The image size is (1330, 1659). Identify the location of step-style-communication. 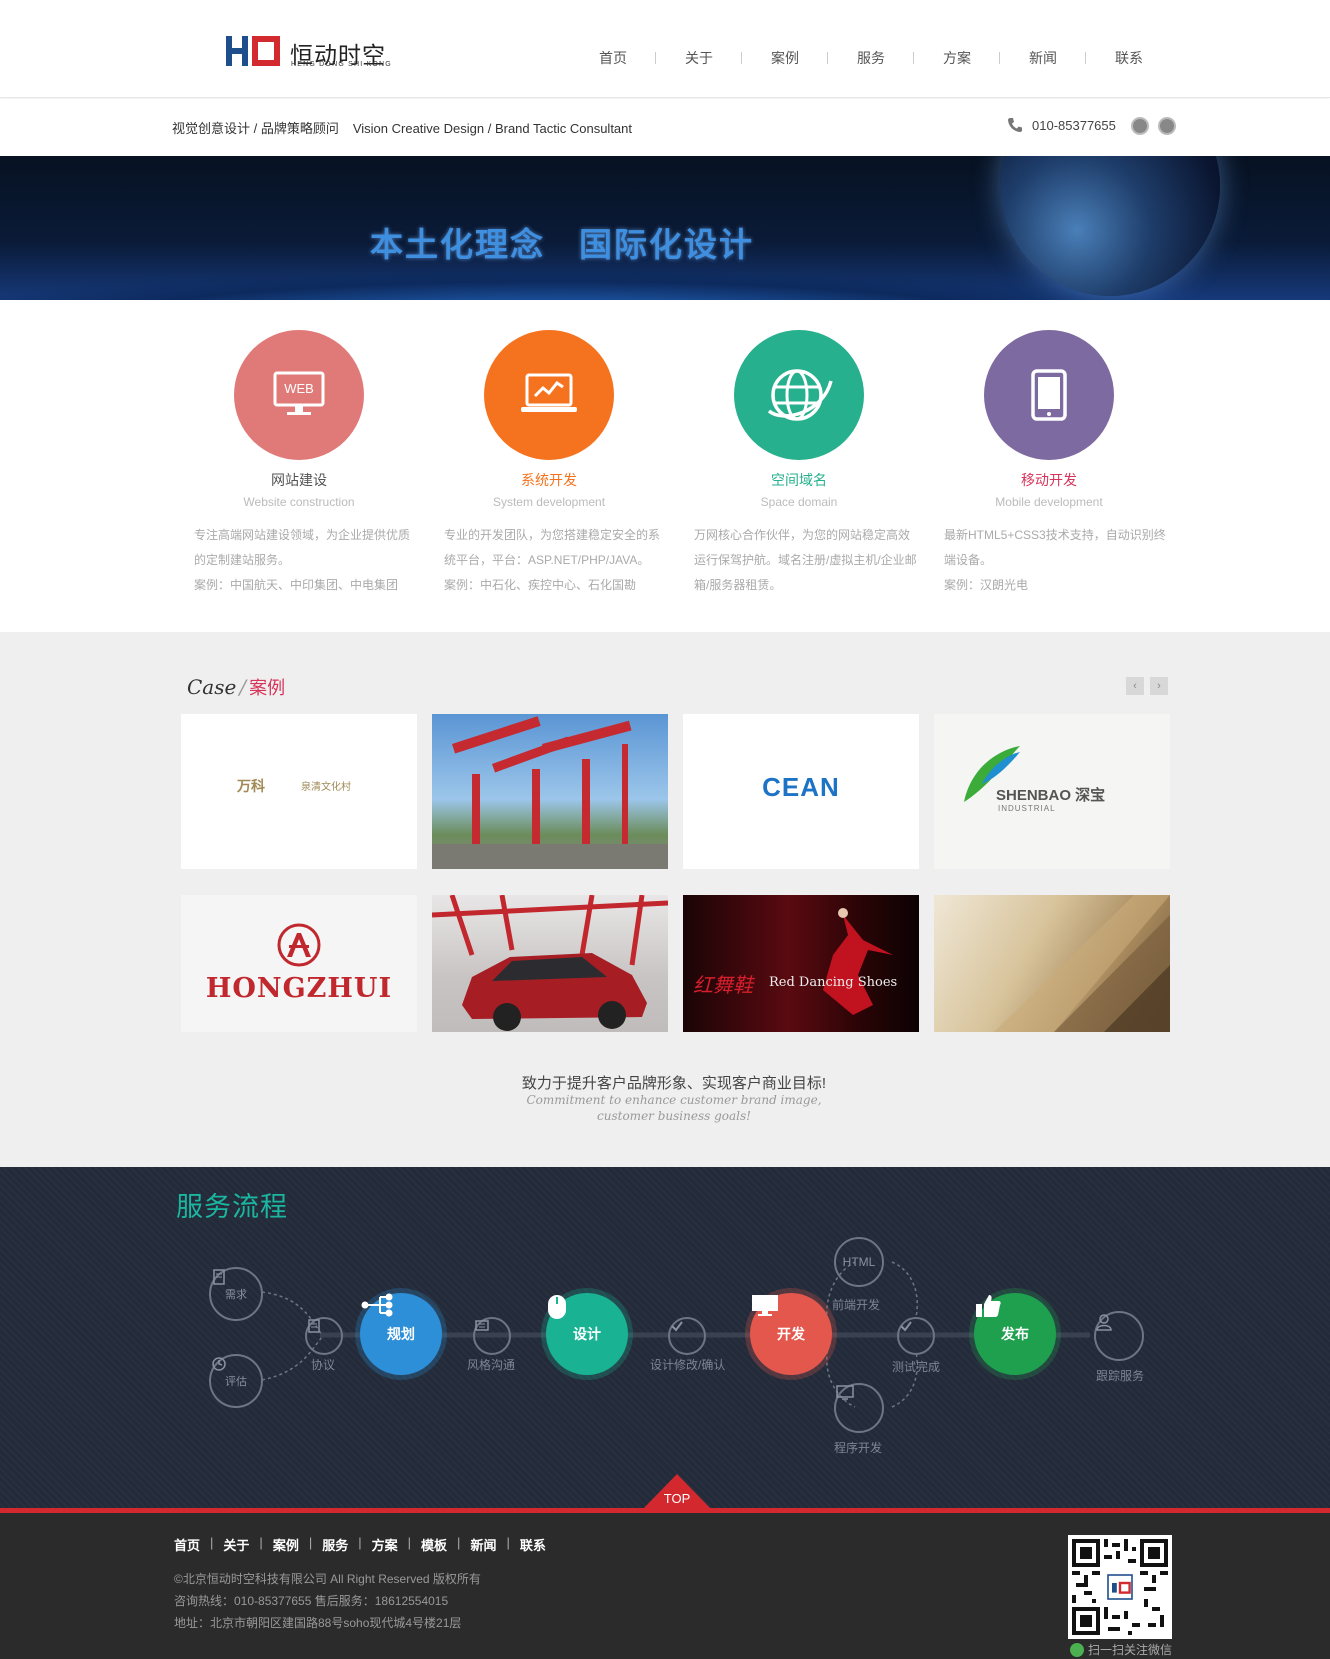
(492, 1336).